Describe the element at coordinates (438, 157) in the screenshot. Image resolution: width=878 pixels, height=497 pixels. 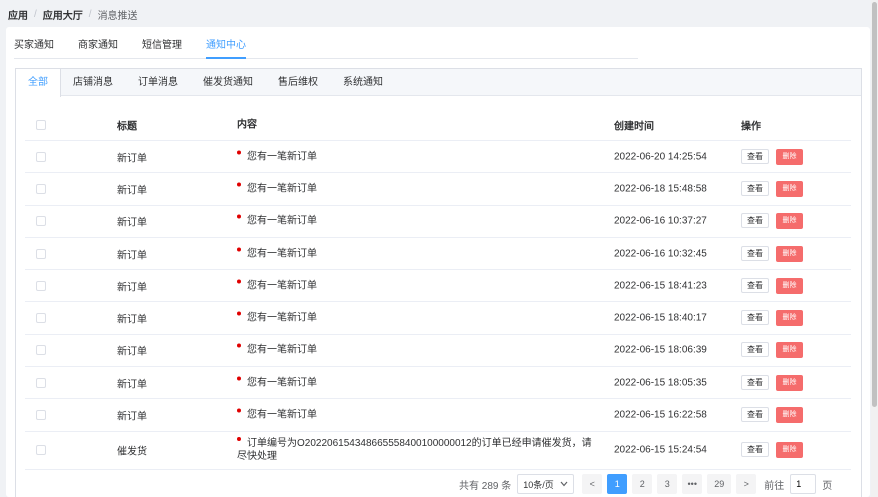
I see `table-row: 新订单 您有一笔新订单 2022-06-20 14:25:54 查看 删除` at that location.